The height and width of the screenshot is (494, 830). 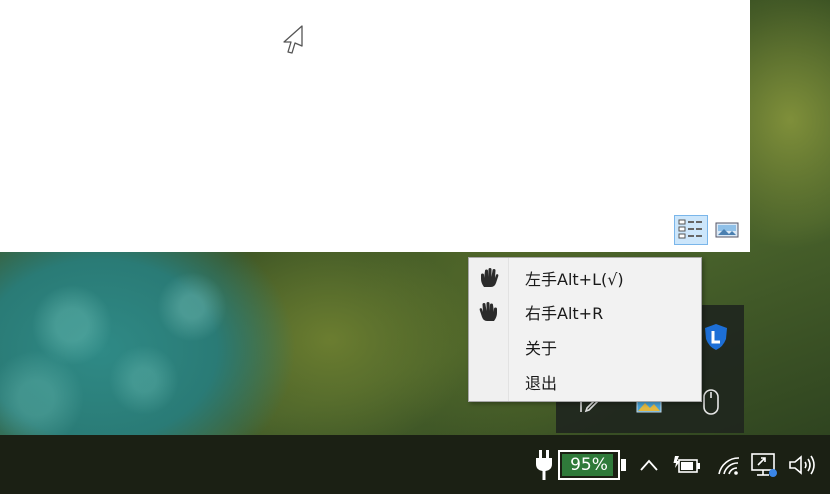 I want to click on picture-view-button, so click(x=727, y=230).